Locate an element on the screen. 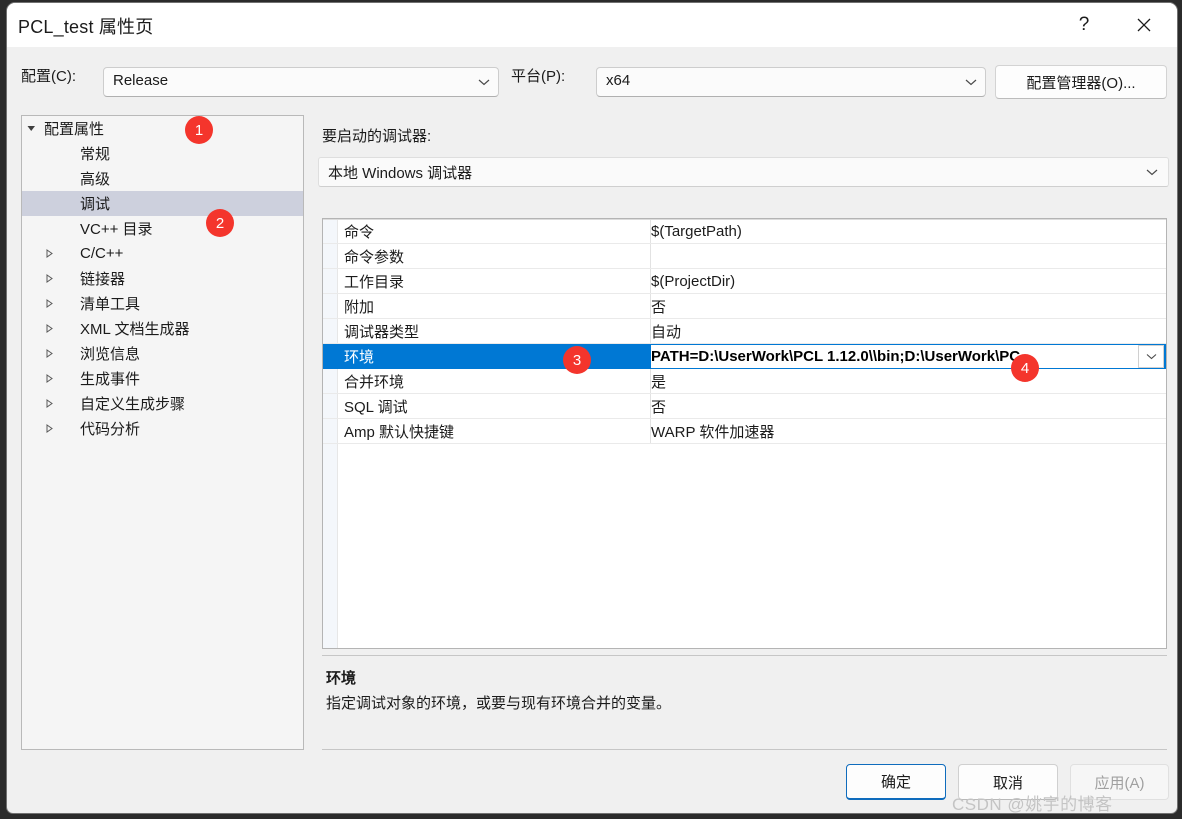  sidebar-item-label: 调试 is located at coordinates (95, 204).